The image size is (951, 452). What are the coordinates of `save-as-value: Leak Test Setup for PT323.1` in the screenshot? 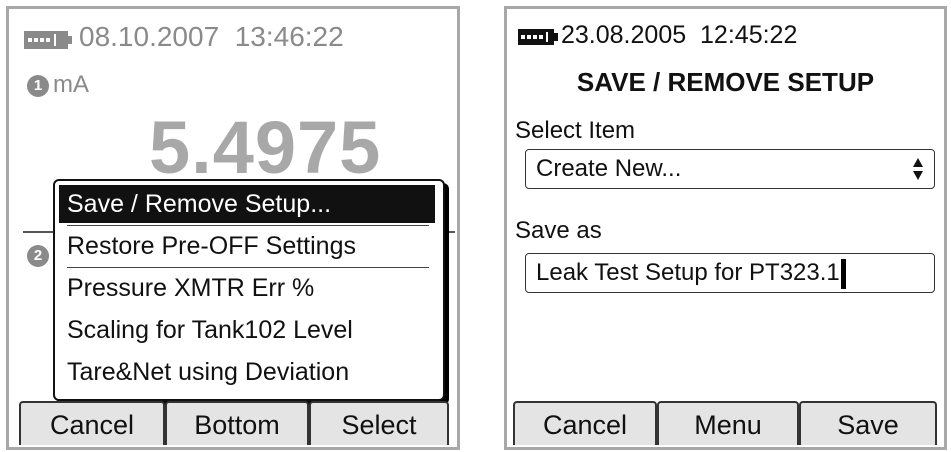 It's located at (688, 272).